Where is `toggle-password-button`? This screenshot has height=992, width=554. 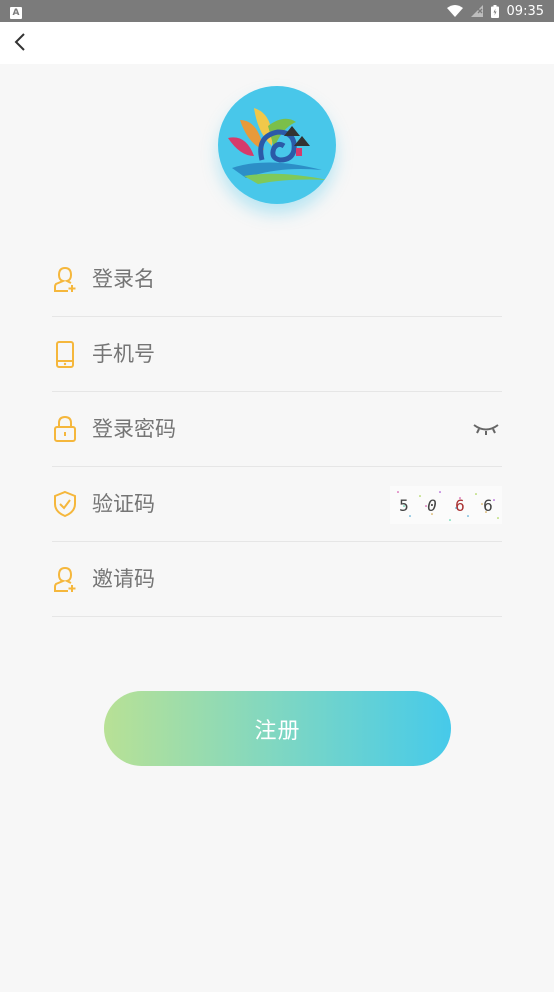
toggle-password-button is located at coordinates (486, 429).